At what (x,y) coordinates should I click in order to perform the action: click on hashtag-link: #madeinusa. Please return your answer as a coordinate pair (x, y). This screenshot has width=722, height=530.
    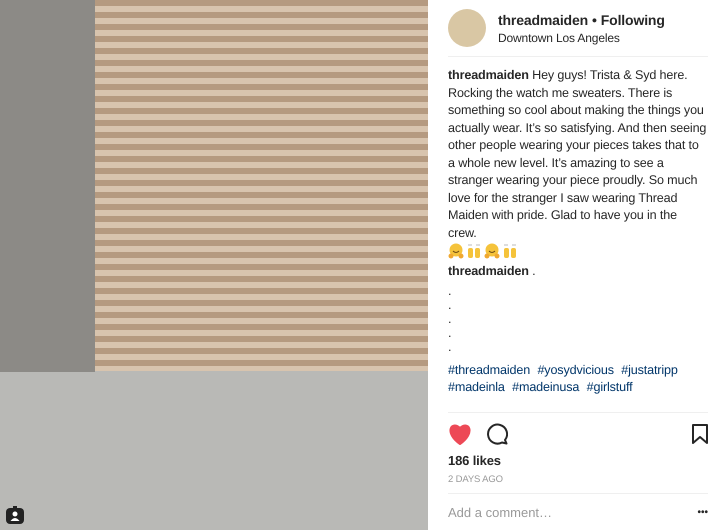
    Looking at the image, I should click on (546, 387).